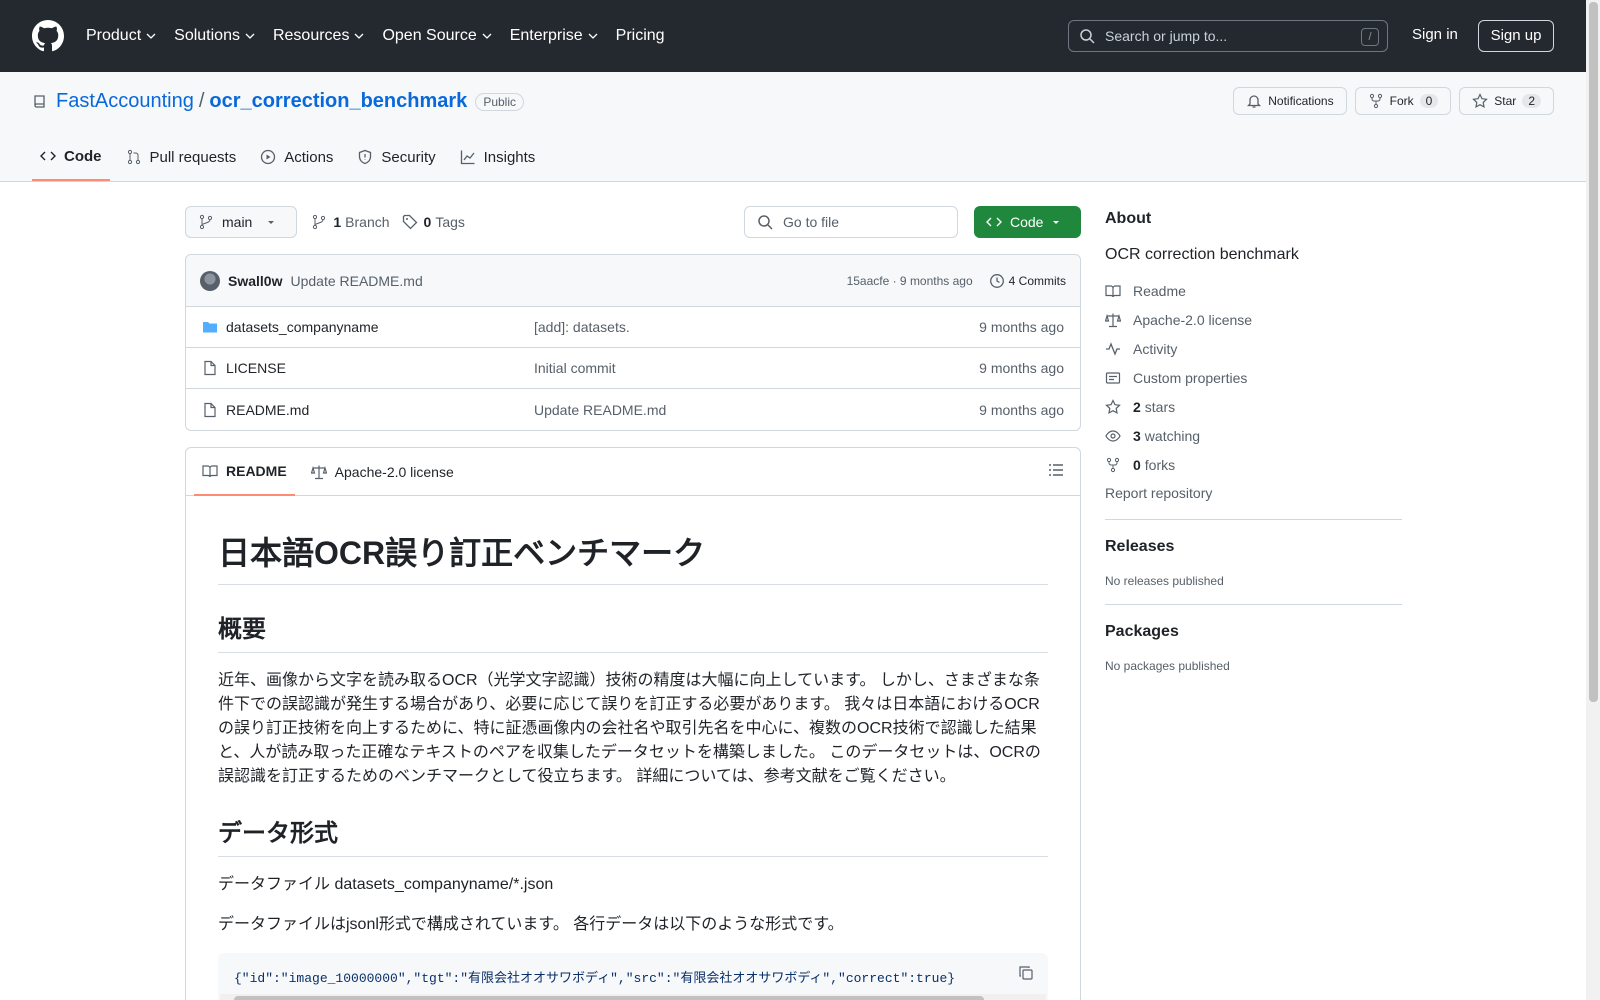 Image resolution: width=1600 pixels, height=1000 pixels. What do you see at coordinates (1113, 435) in the screenshot?
I see `eye-icon` at bounding box center [1113, 435].